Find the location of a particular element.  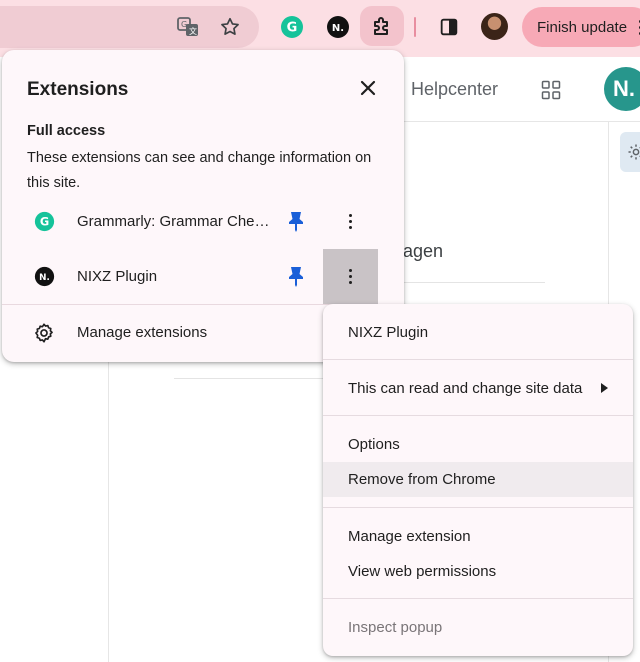

grammarly-icon: G is located at coordinates (44, 221).